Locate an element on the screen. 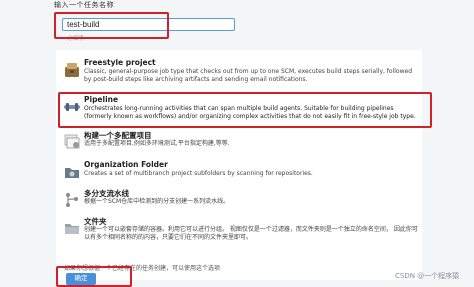 The height and width of the screenshot is (287, 474). multibranch-pipeline-icon is located at coordinates (72, 200).